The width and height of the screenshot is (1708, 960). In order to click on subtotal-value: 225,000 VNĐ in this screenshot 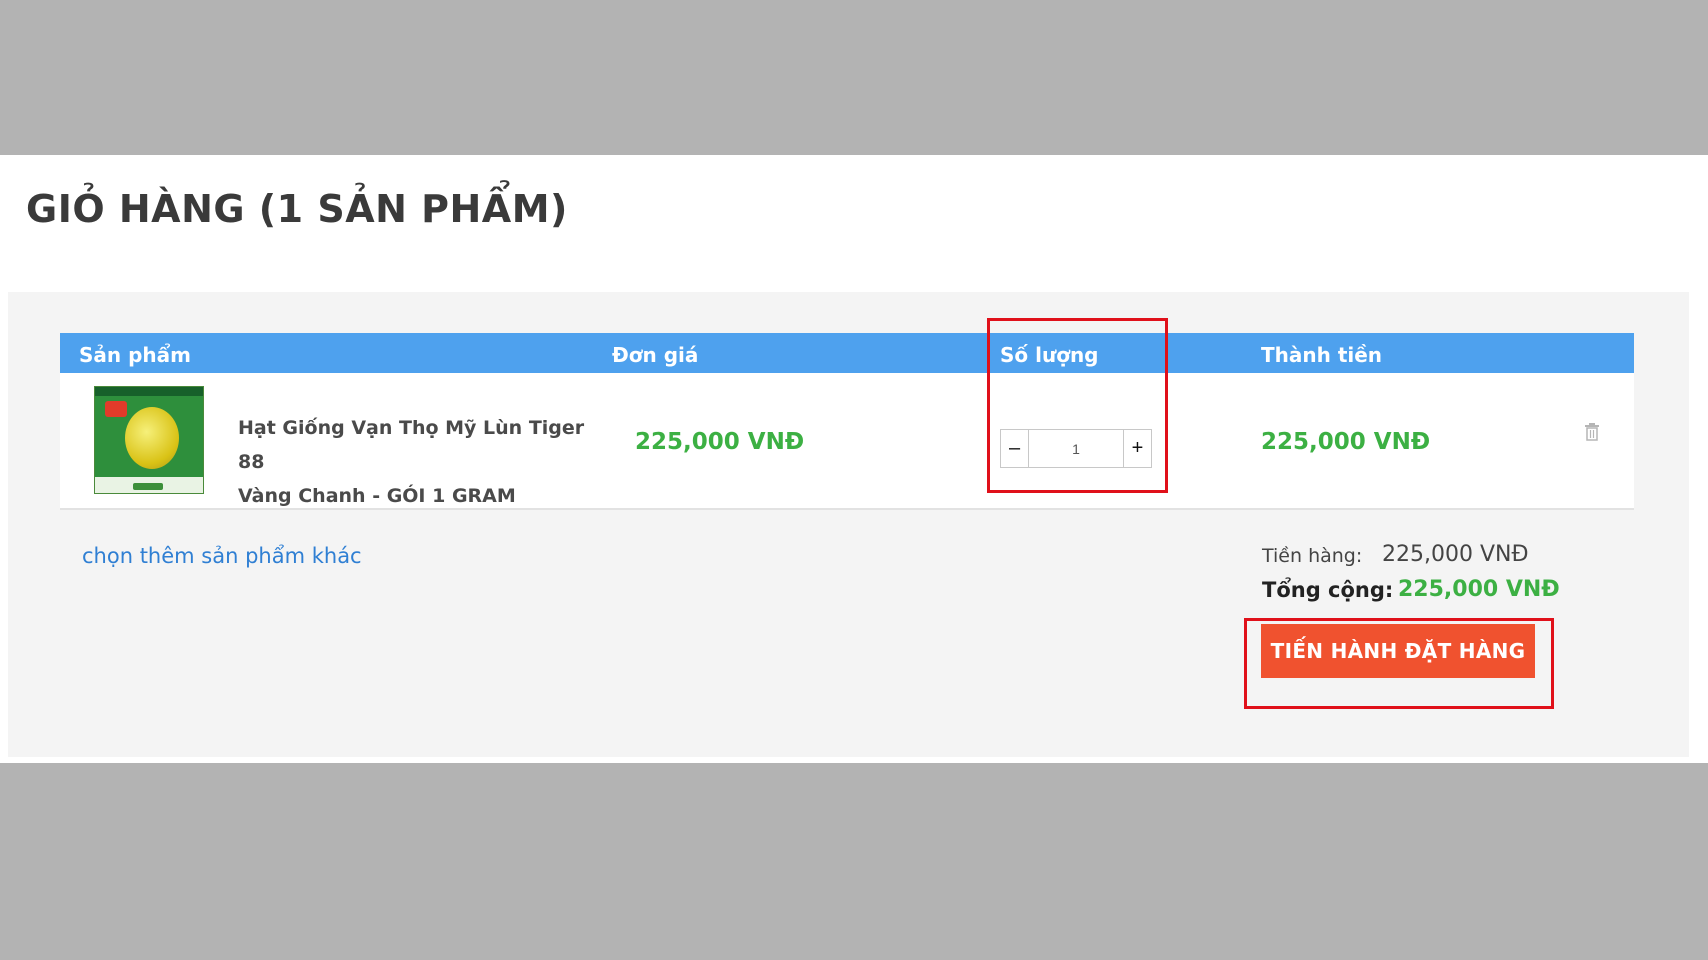, I will do `click(1455, 554)`.